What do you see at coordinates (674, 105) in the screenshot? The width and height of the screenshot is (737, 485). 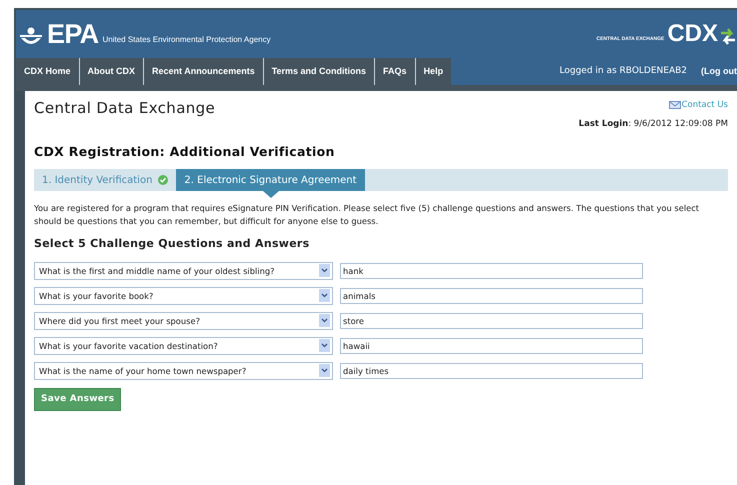 I see `envelope-icon` at bounding box center [674, 105].